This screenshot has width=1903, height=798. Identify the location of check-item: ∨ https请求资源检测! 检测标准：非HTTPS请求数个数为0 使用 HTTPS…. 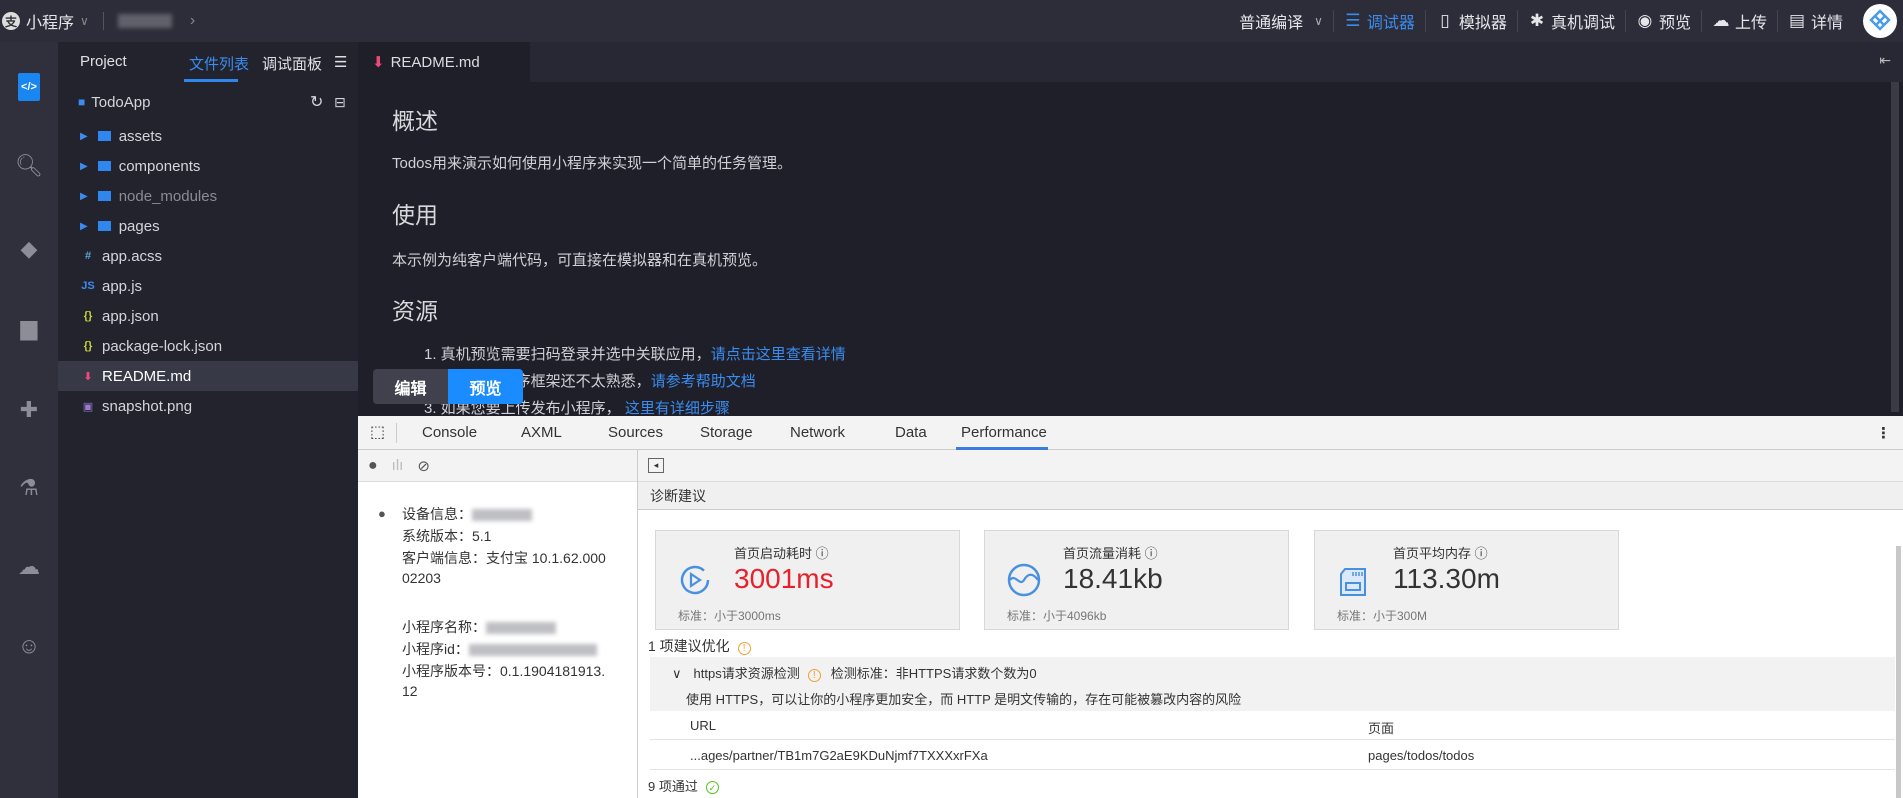
(1272, 684).